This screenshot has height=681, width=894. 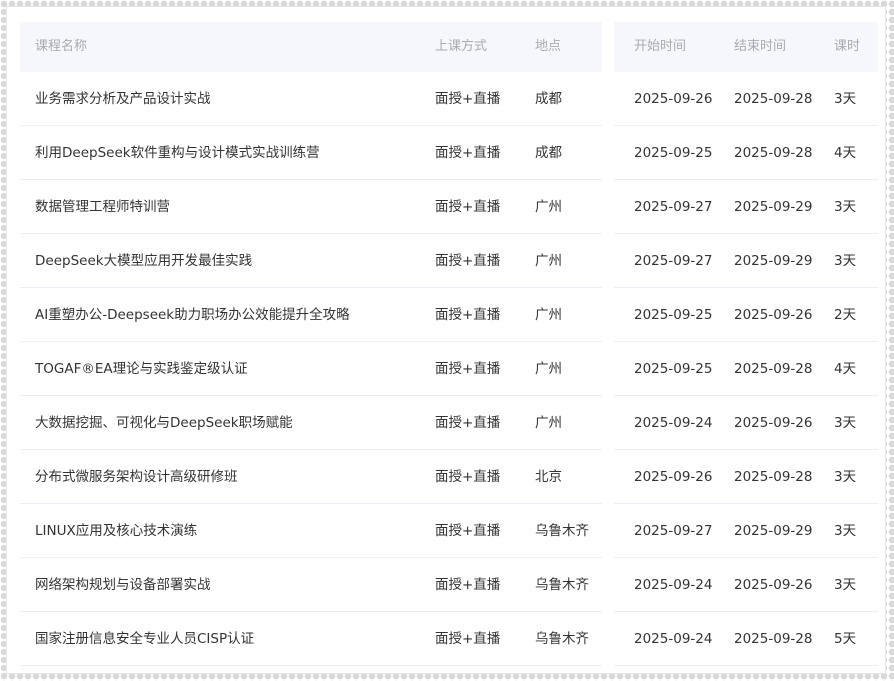 I want to click on course-name-link: 业务需求分析及产品设计实战, so click(x=123, y=99).